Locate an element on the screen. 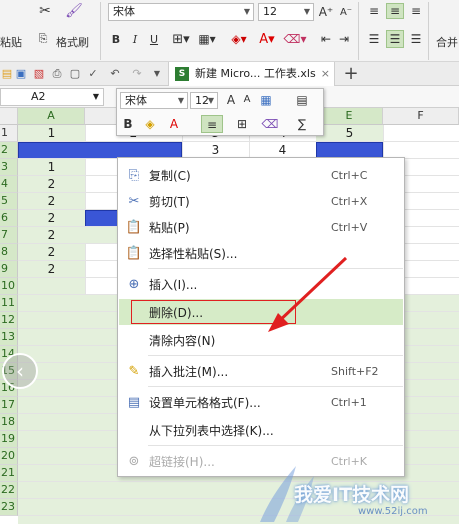 Image resolution: width=459 pixels, height=524 pixels. watermark: 我爱IT技术网 www.52ij.com is located at coordinates (354, 491).